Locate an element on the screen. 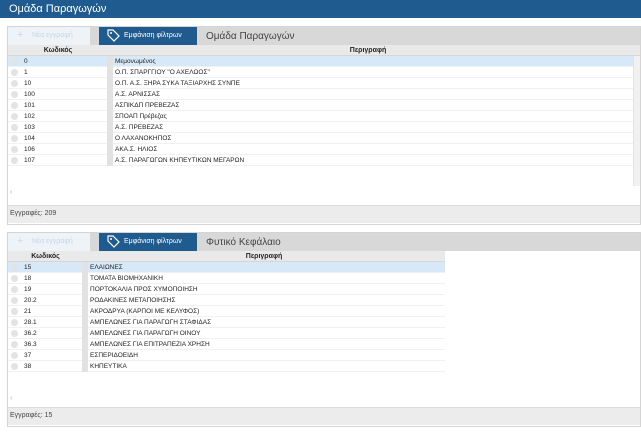  row-description: ΑΜΠΕΛΩΝΕΣ ΓΙΑ ΕΠΙΤΡΑΠΕΖΙΑ ΧΡΗΣΗ is located at coordinates (150, 344).